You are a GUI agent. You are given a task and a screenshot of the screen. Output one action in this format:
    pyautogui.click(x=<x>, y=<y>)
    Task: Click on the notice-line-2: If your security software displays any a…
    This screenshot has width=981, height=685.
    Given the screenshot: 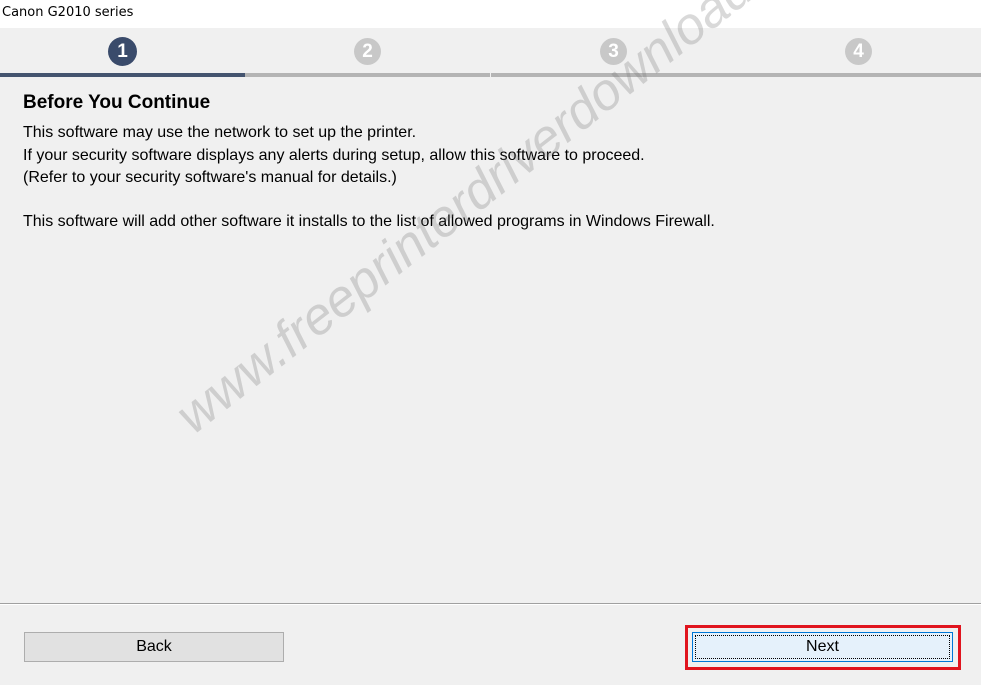 What is the action you would take?
    pyautogui.click(x=334, y=155)
    